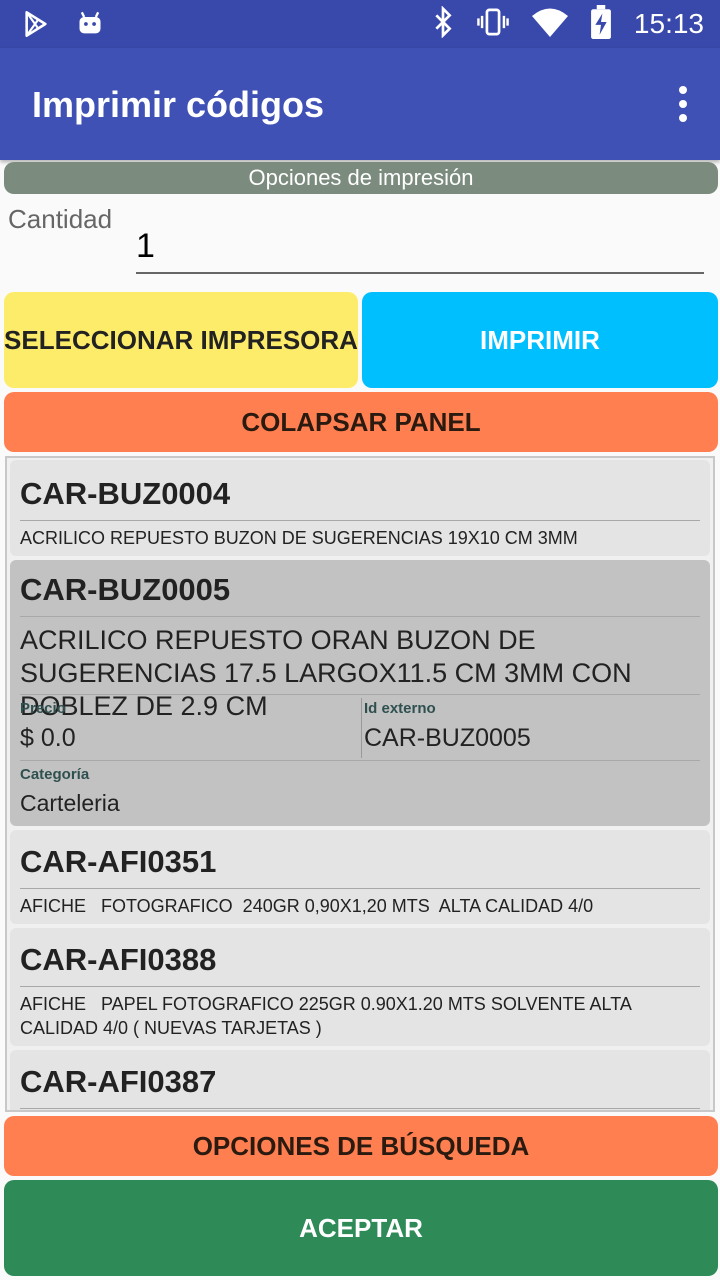 The height and width of the screenshot is (1280, 720). What do you see at coordinates (60, 219) in the screenshot?
I see `quantity-label: Cantidad` at bounding box center [60, 219].